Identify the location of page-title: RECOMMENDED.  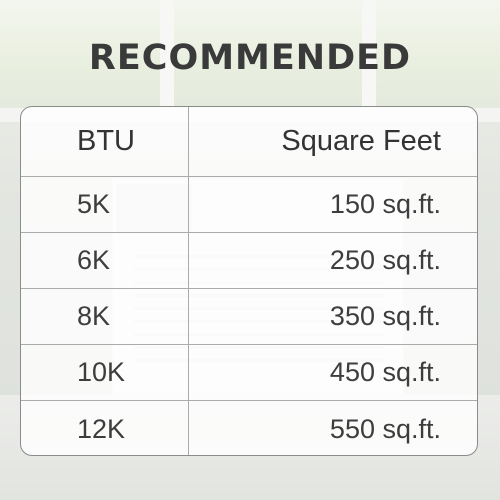
(250, 58).